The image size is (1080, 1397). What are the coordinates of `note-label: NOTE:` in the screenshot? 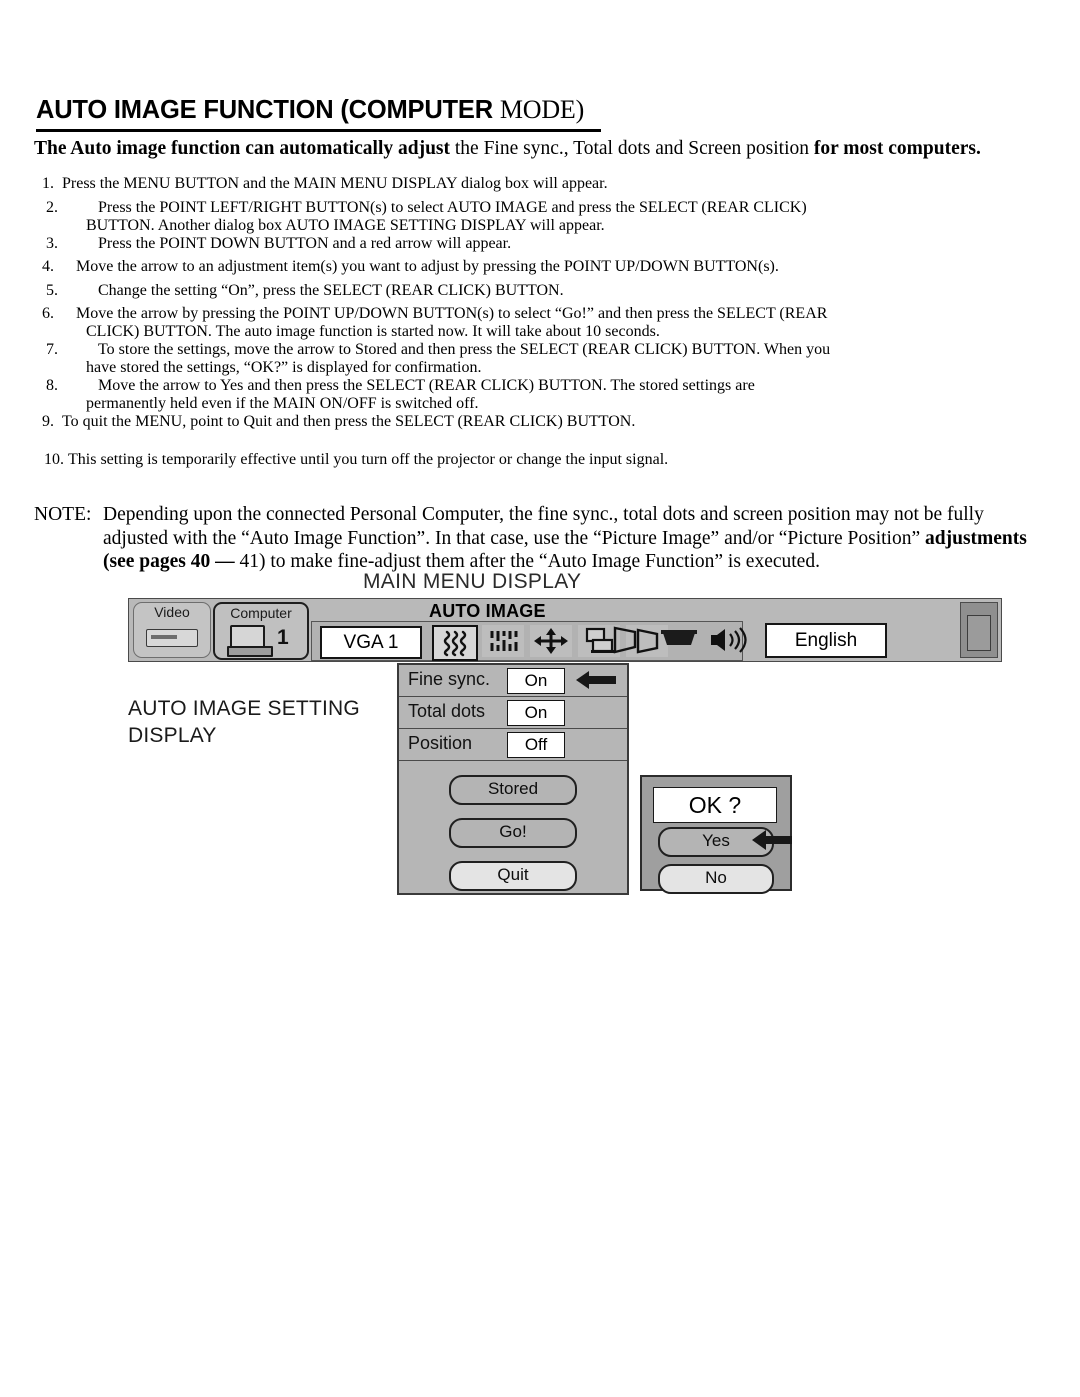 It's located at (63, 514).